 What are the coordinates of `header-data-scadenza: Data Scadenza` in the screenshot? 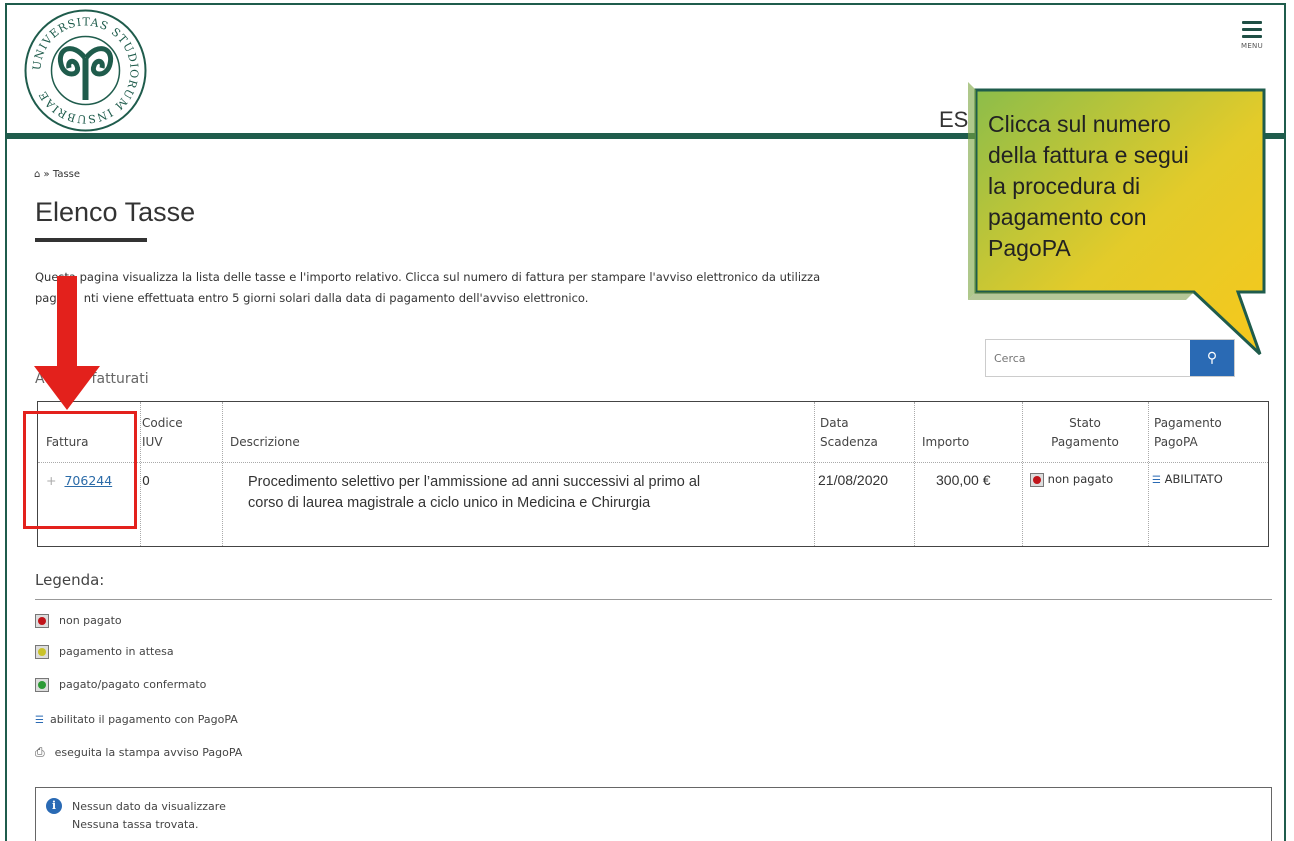 It's located at (849, 433).